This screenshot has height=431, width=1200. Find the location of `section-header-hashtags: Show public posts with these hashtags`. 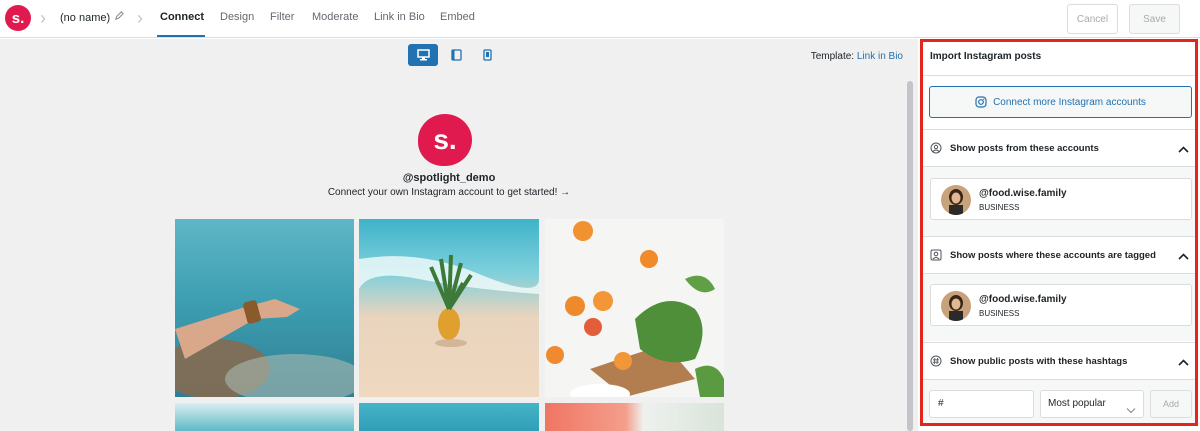

section-header-hashtags: Show public posts with these hashtags is located at coordinates (1059, 361).